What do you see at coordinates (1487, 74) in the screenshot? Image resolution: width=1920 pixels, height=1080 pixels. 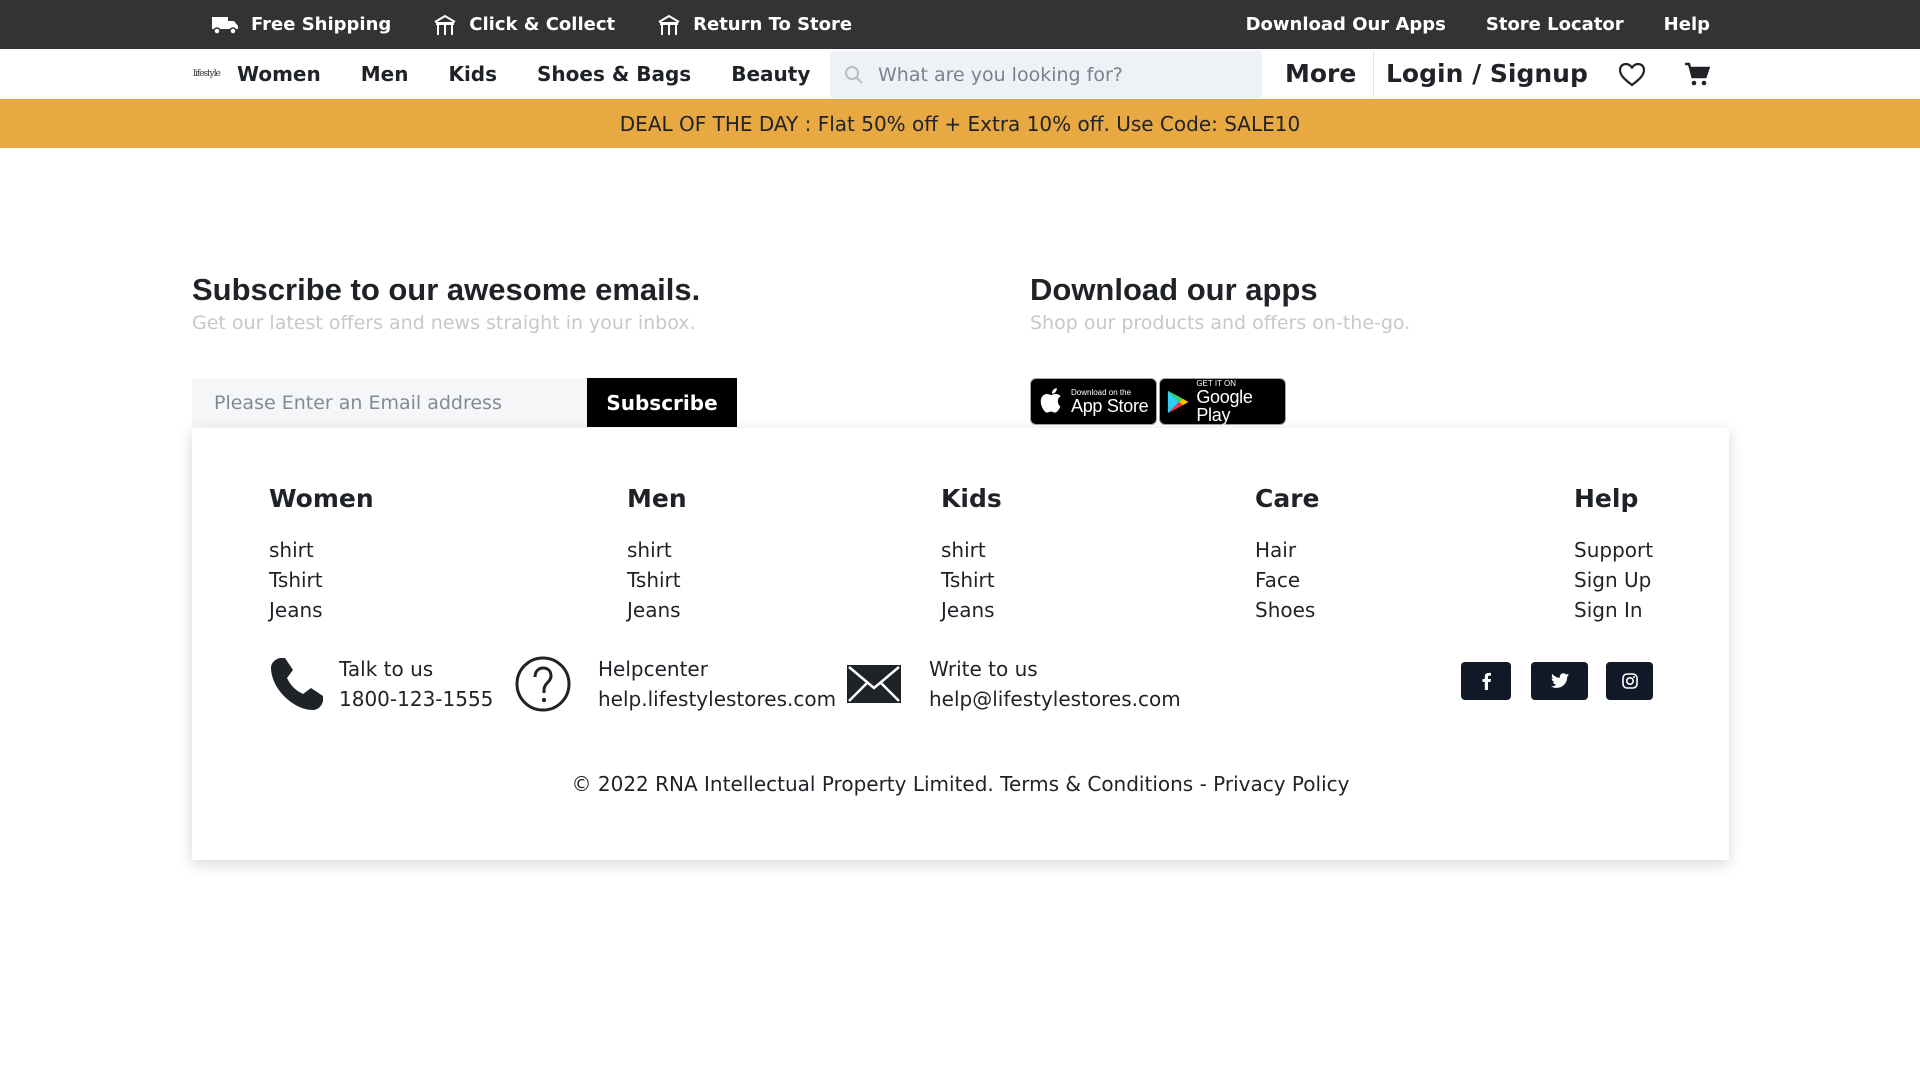 I see `login-signup-button: Login / Signup` at bounding box center [1487, 74].